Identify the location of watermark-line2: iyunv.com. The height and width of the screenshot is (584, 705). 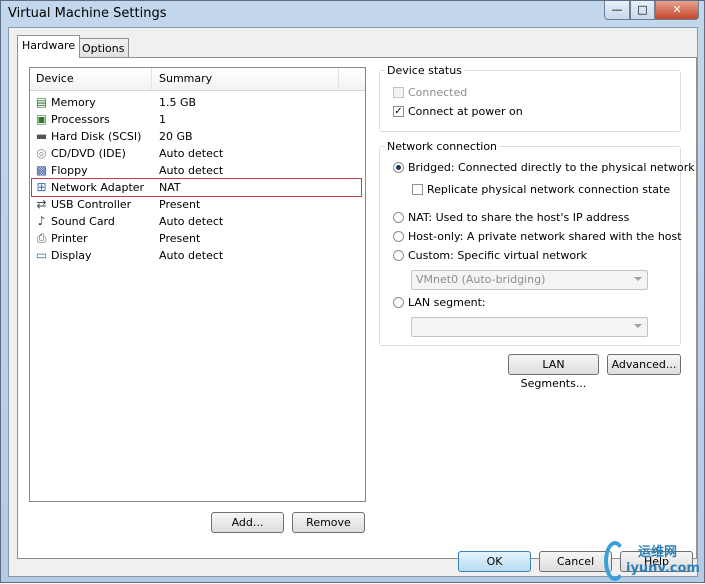
(663, 568).